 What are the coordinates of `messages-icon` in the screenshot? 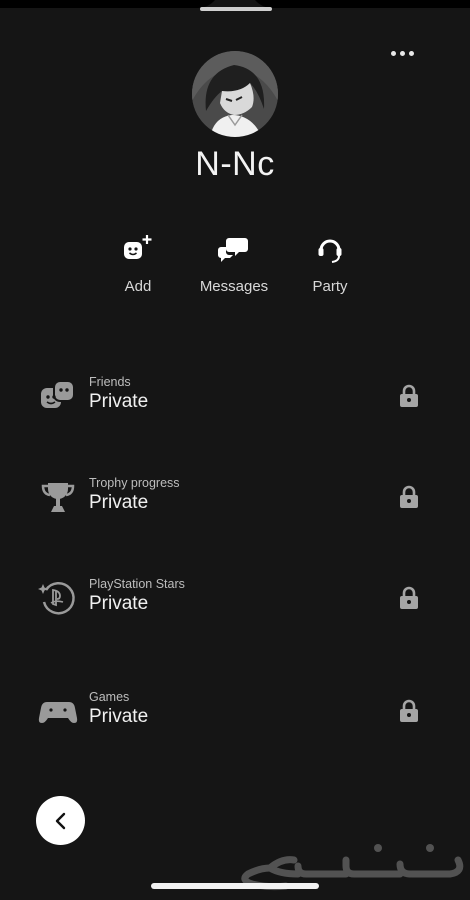 It's located at (234, 249).